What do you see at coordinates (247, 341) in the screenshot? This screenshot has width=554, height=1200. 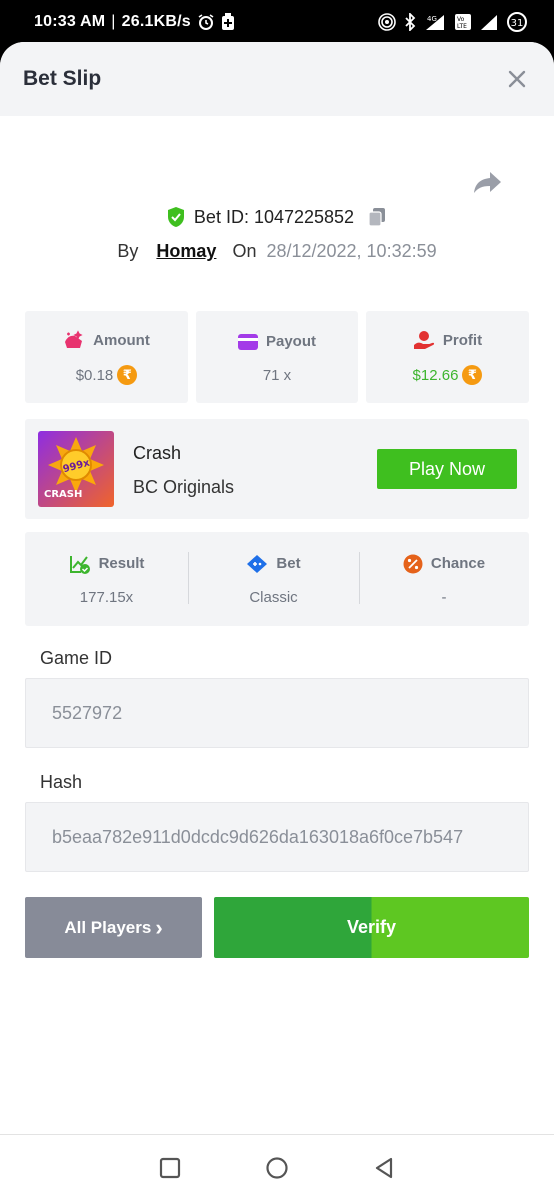 I see `wallet-icon` at bounding box center [247, 341].